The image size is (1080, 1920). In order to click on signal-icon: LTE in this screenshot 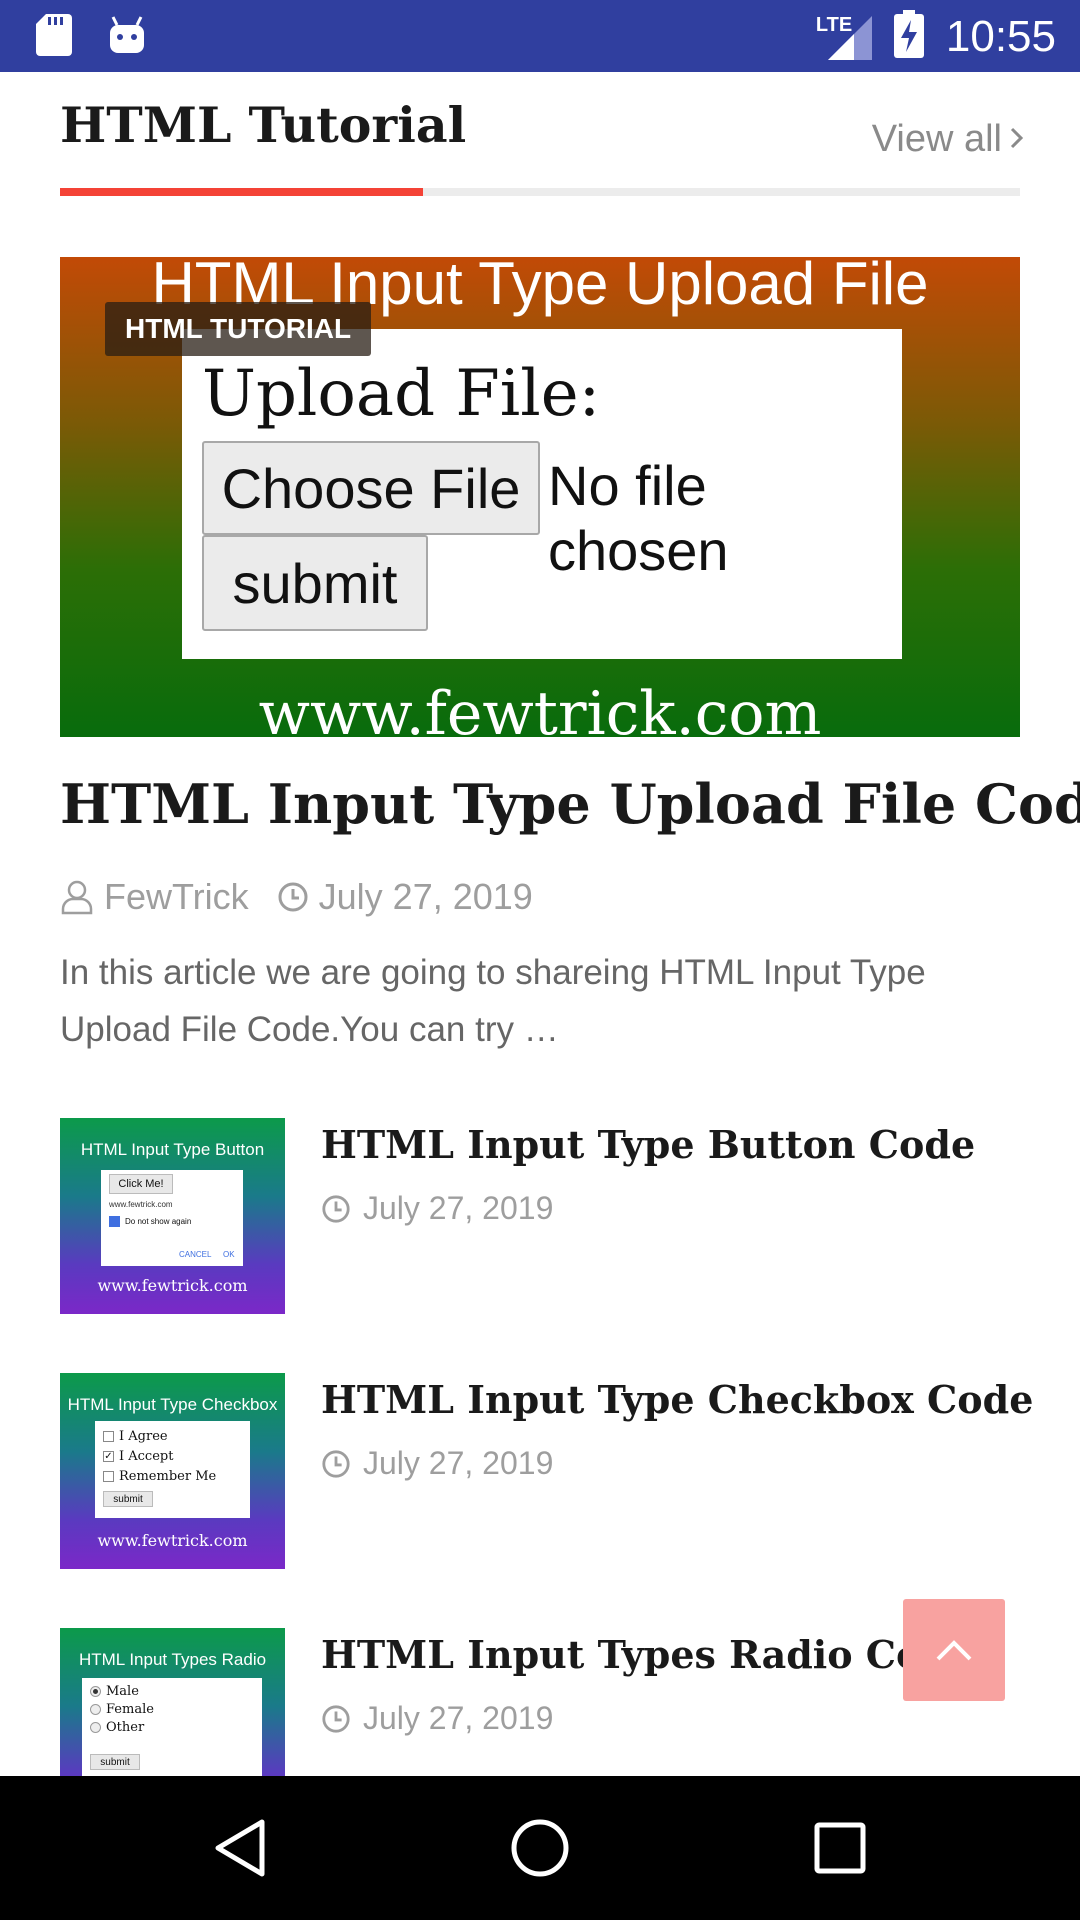, I will do `click(844, 37)`.